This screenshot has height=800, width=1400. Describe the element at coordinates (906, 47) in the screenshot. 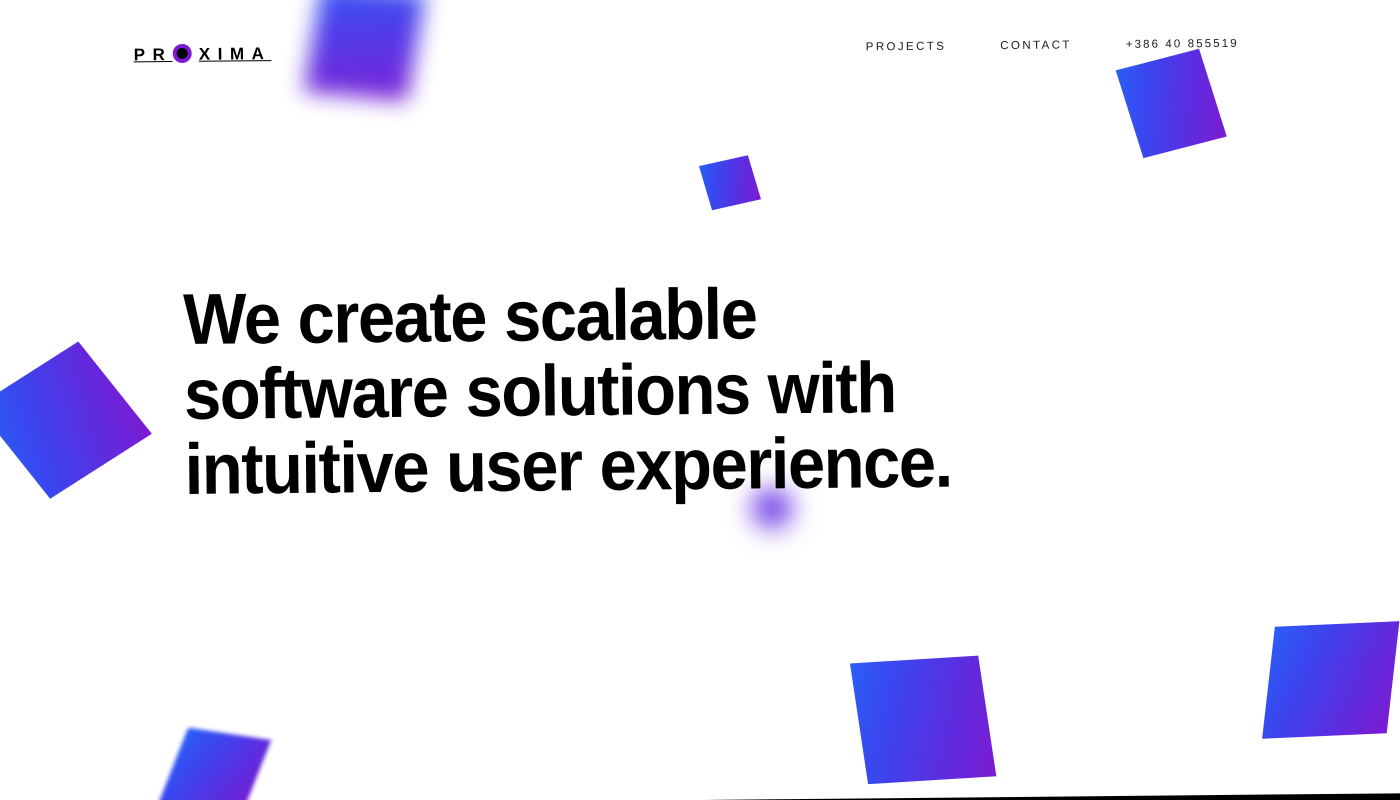

I see `nav-projects: PROJECTS` at that location.